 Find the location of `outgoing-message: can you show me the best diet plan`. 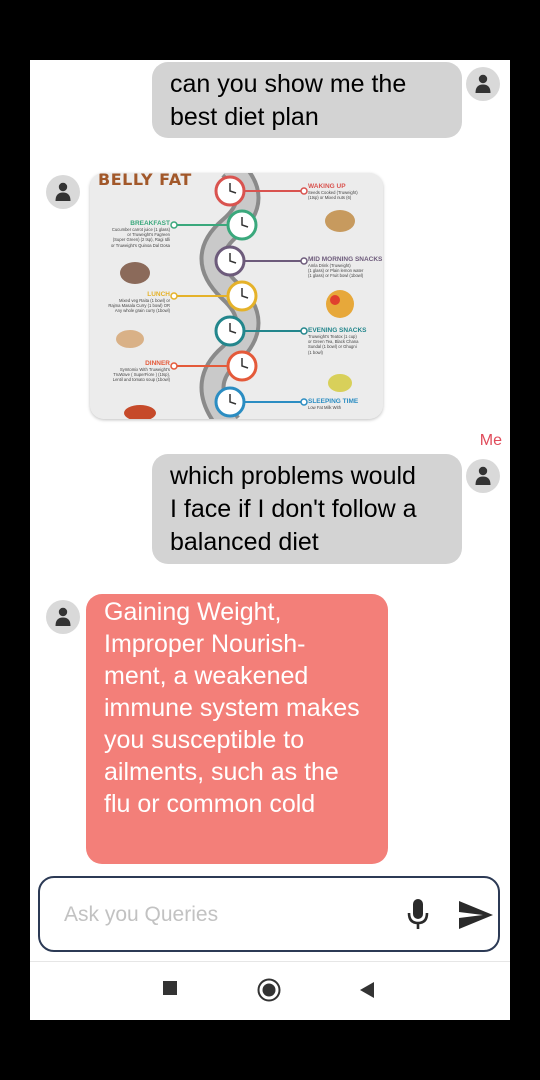

outgoing-message: can you show me the best diet plan is located at coordinates (307, 100).